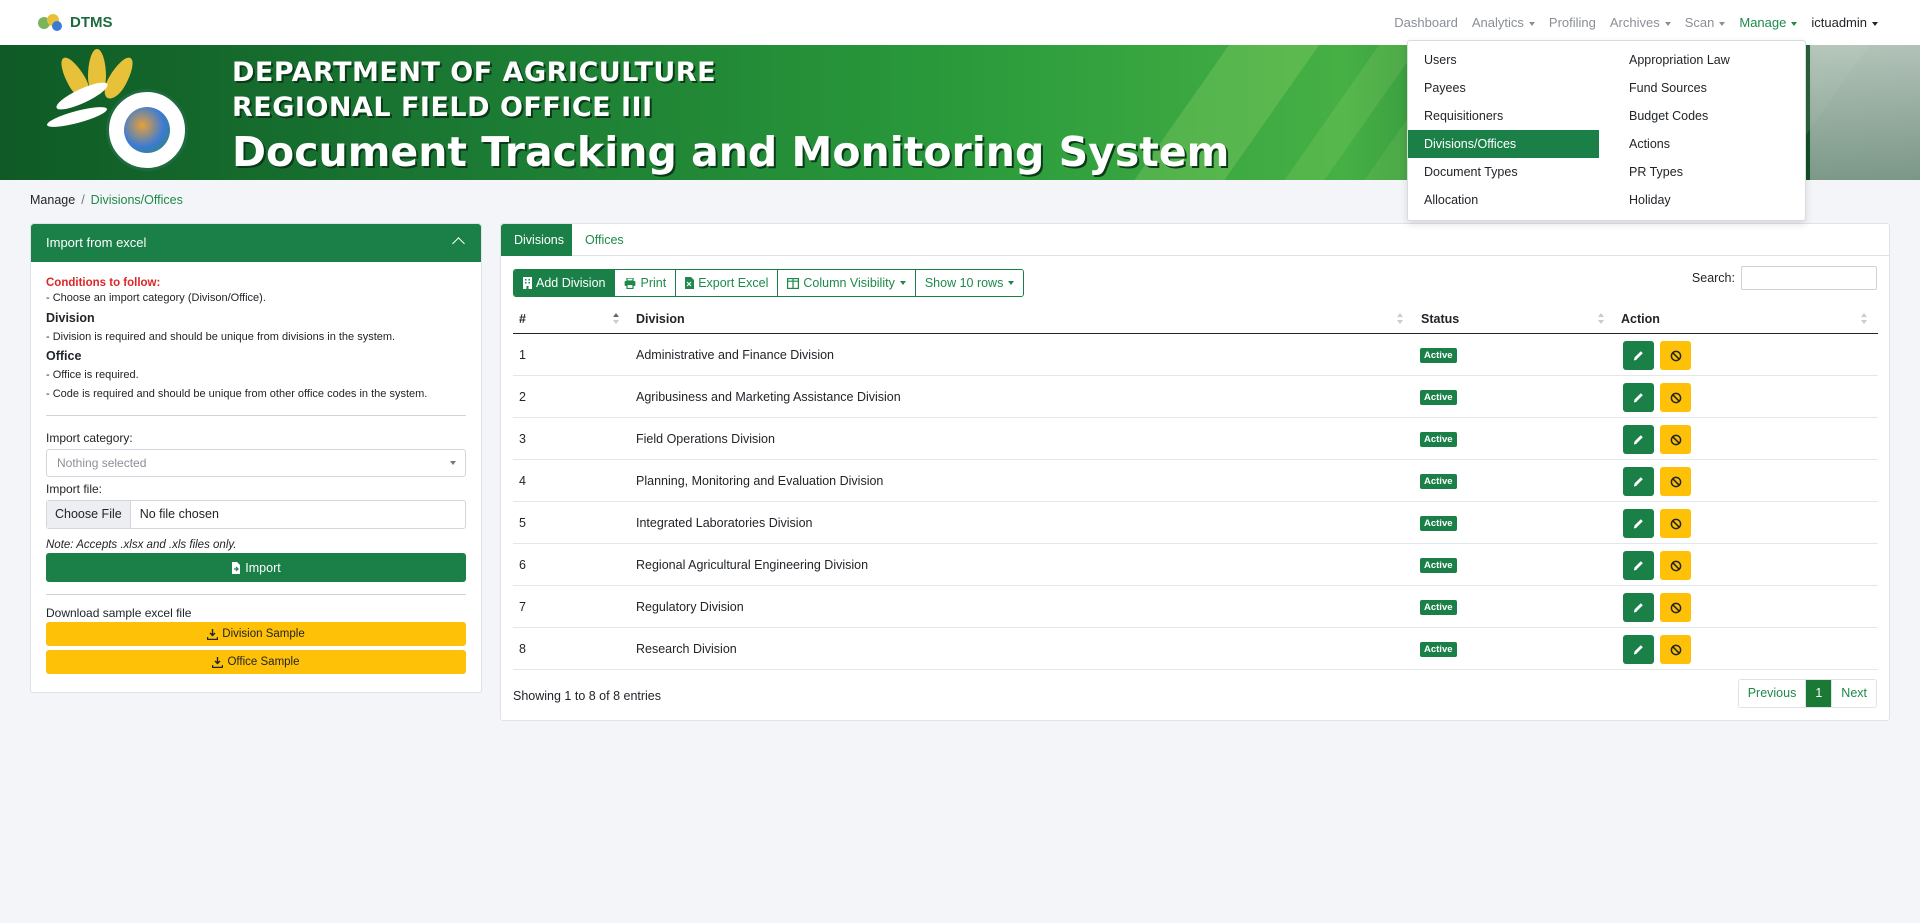 The image size is (1920, 923). I want to click on import-card-title: Import from excel, so click(96, 242).